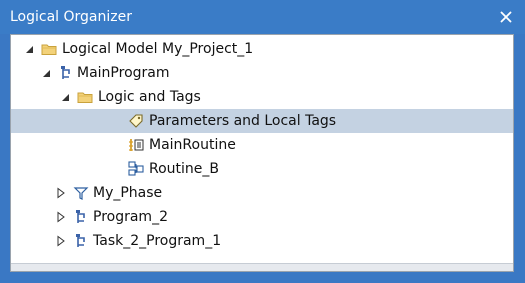 The width and height of the screenshot is (525, 283). What do you see at coordinates (136, 168) in the screenshot?
I see `function-block-routine-icon` at bounding box center [136, 168].